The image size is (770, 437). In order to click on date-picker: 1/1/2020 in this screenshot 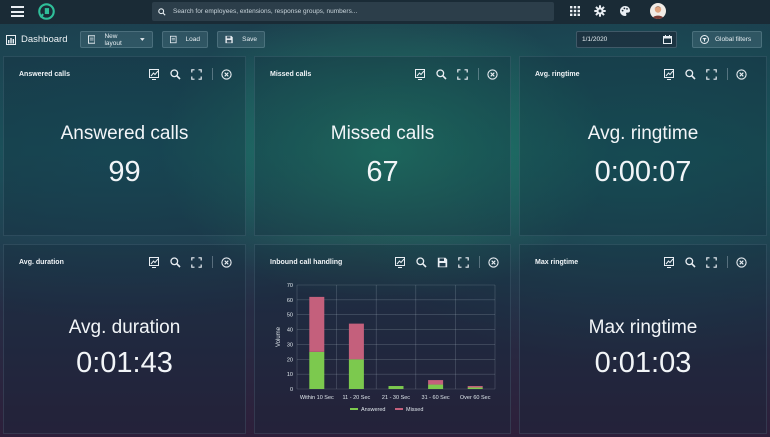, I will do `click(626, 39)`.